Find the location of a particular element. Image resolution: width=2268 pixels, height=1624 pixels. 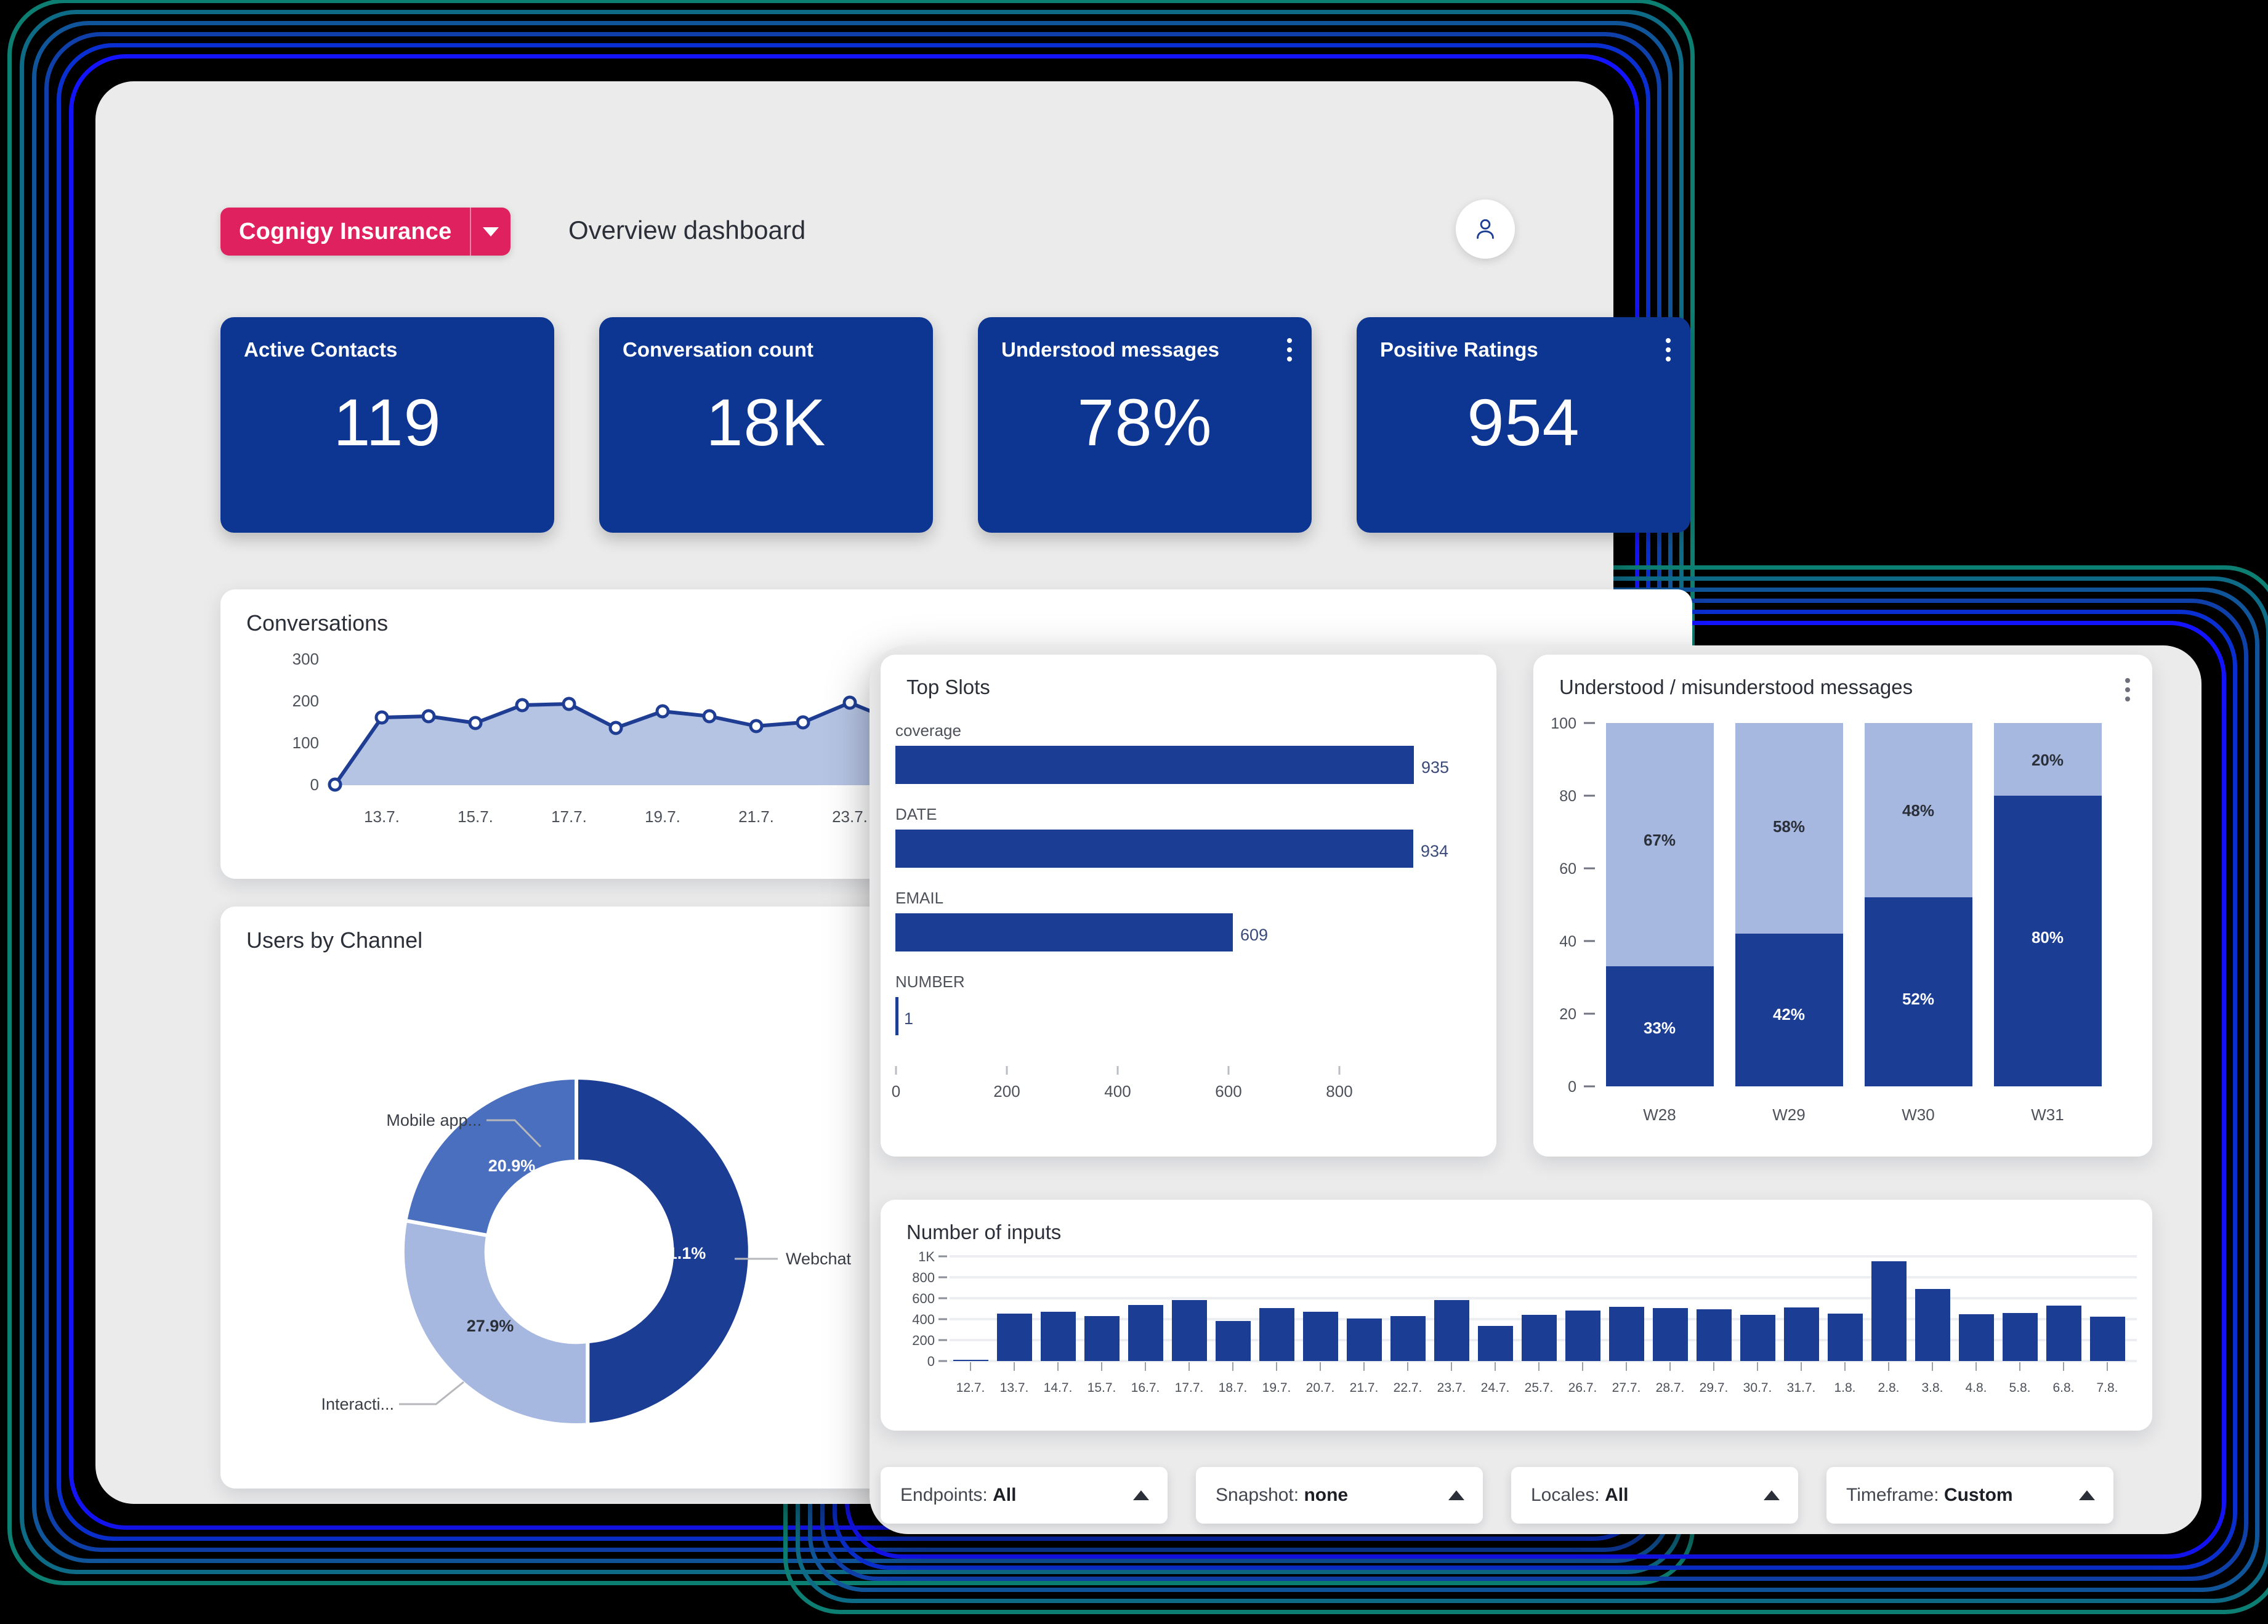

x-tick-label: 17.7. is located at coordinates (569, 816).